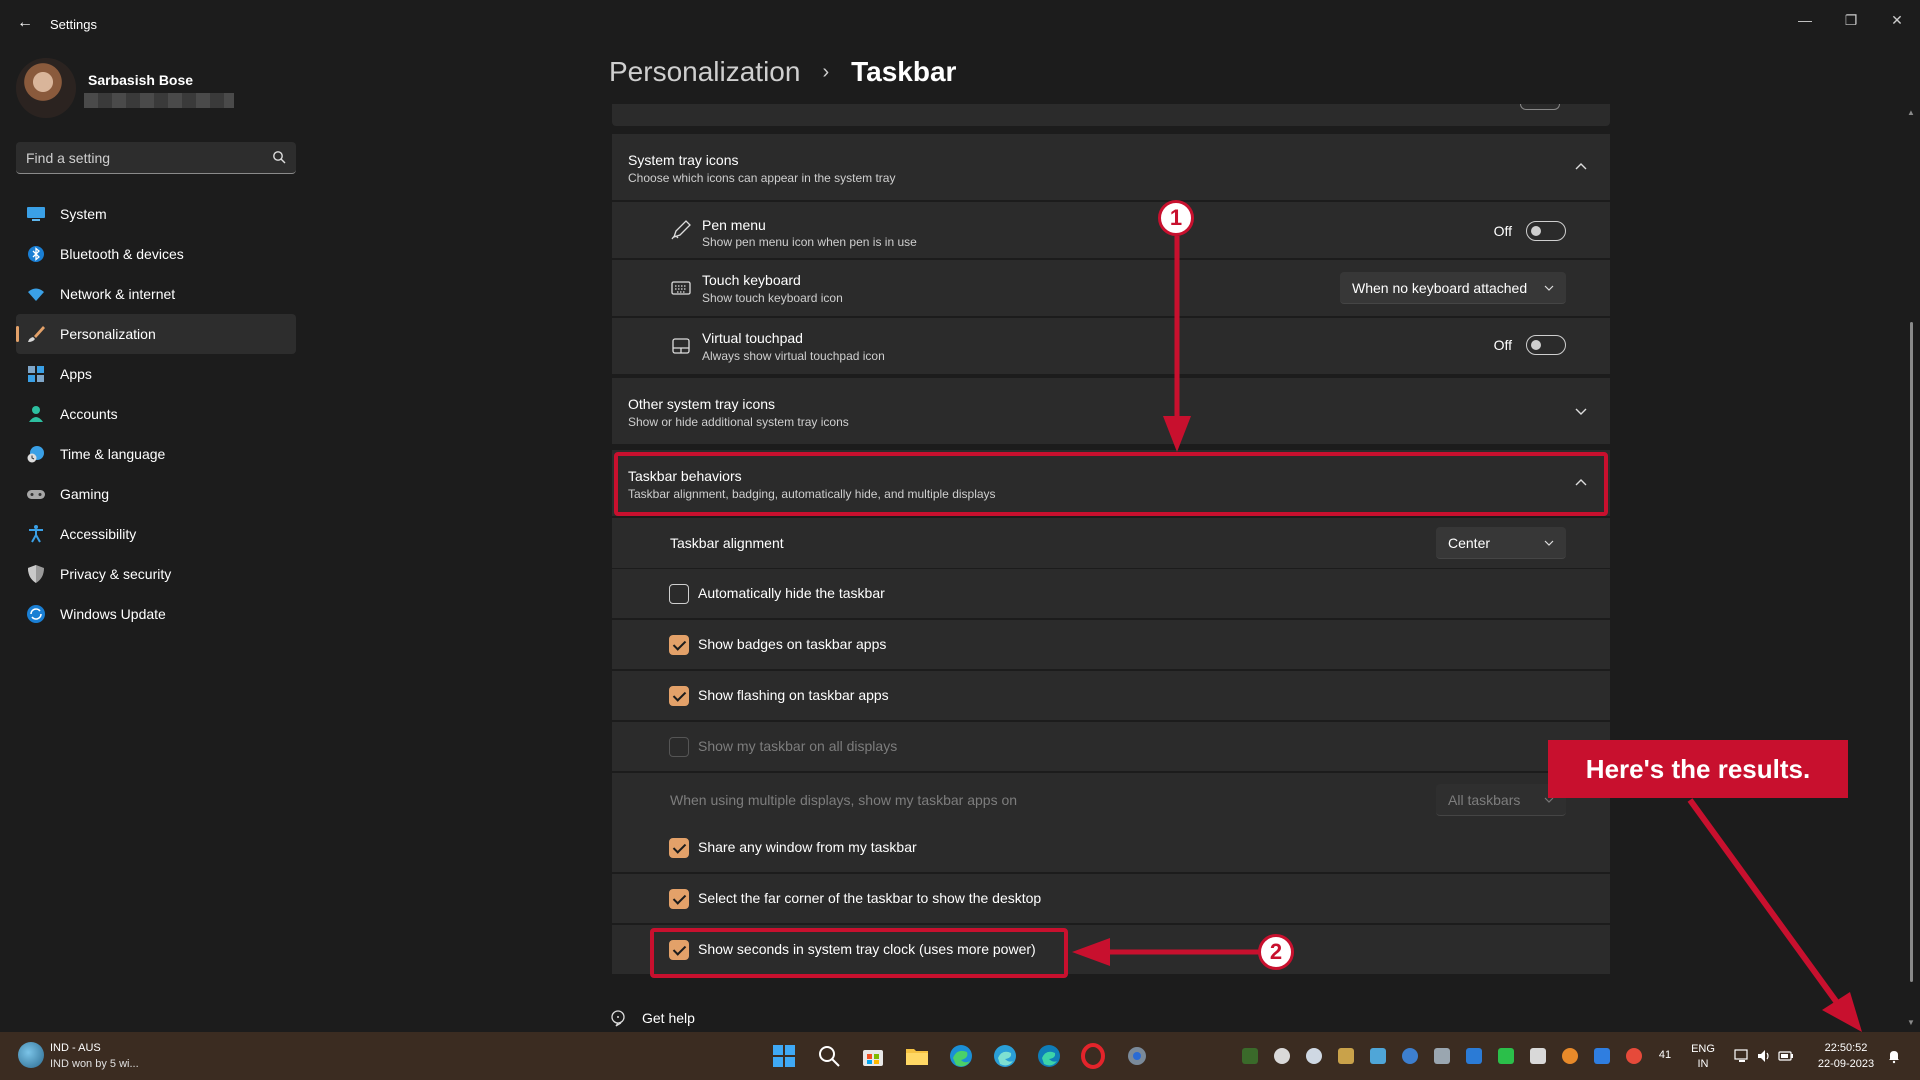 The width and height of the screenshot is (1920, 1080). Describe the element at coordinates (36, 294) in the screenshot. I see `wifi-icon` at that location.